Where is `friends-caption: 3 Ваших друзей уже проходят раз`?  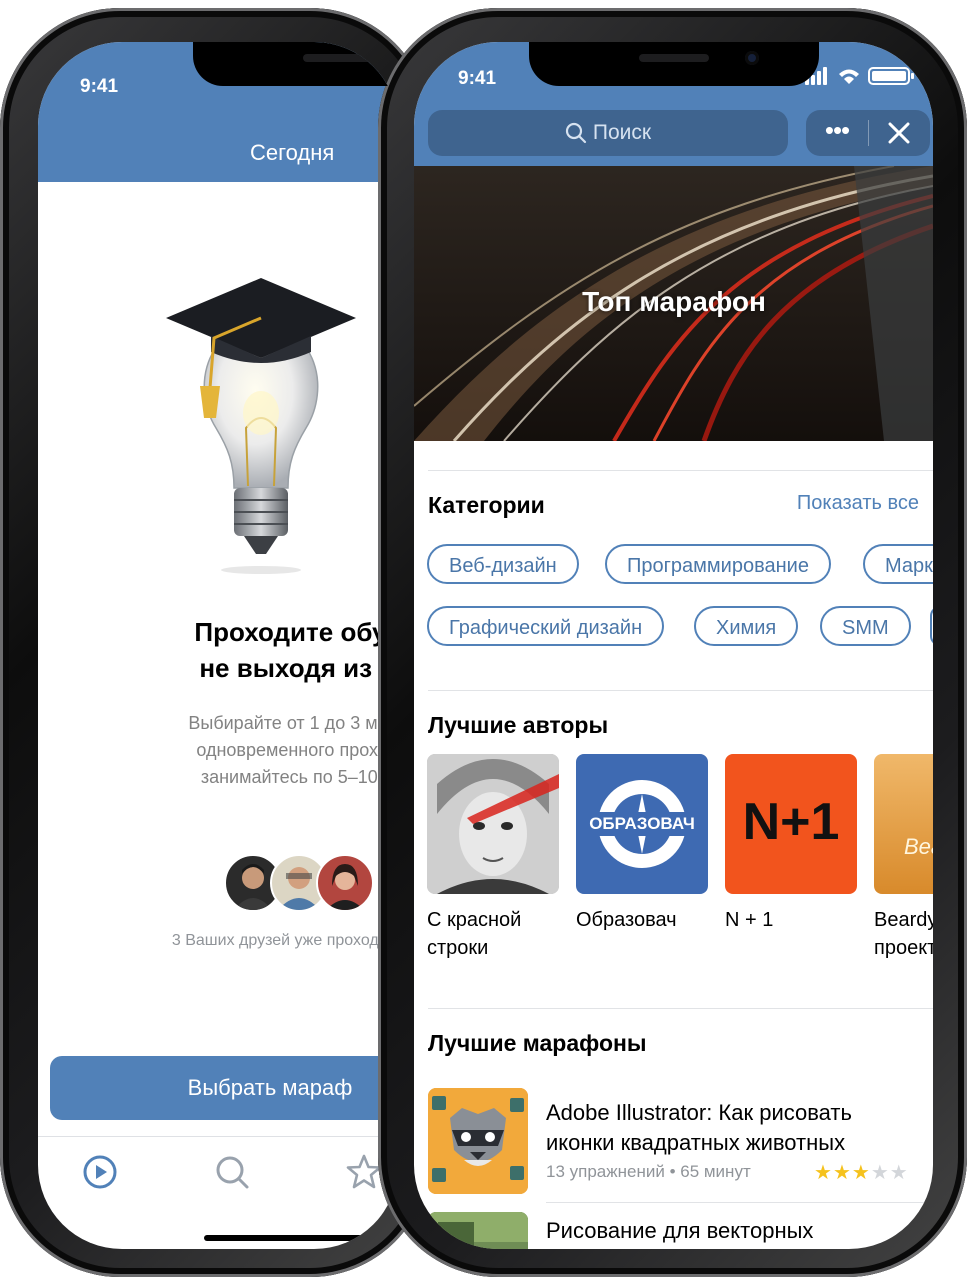
friends-caption: 3 Ваших друзей уже проходят раз is located at coordinates (284, 940).